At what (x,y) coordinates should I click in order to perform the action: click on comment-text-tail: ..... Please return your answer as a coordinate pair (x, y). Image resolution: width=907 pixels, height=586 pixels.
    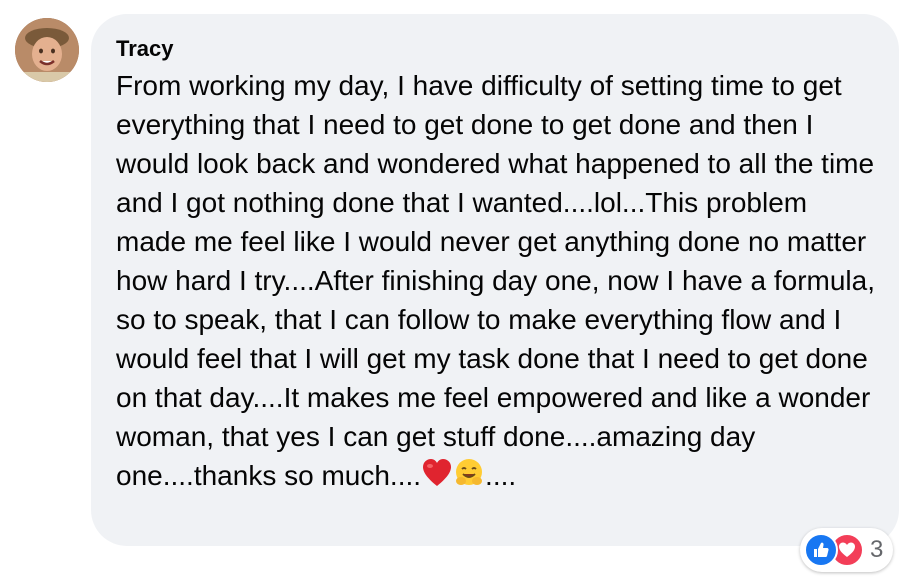
    Looking at the image, I should click on (501, 475).